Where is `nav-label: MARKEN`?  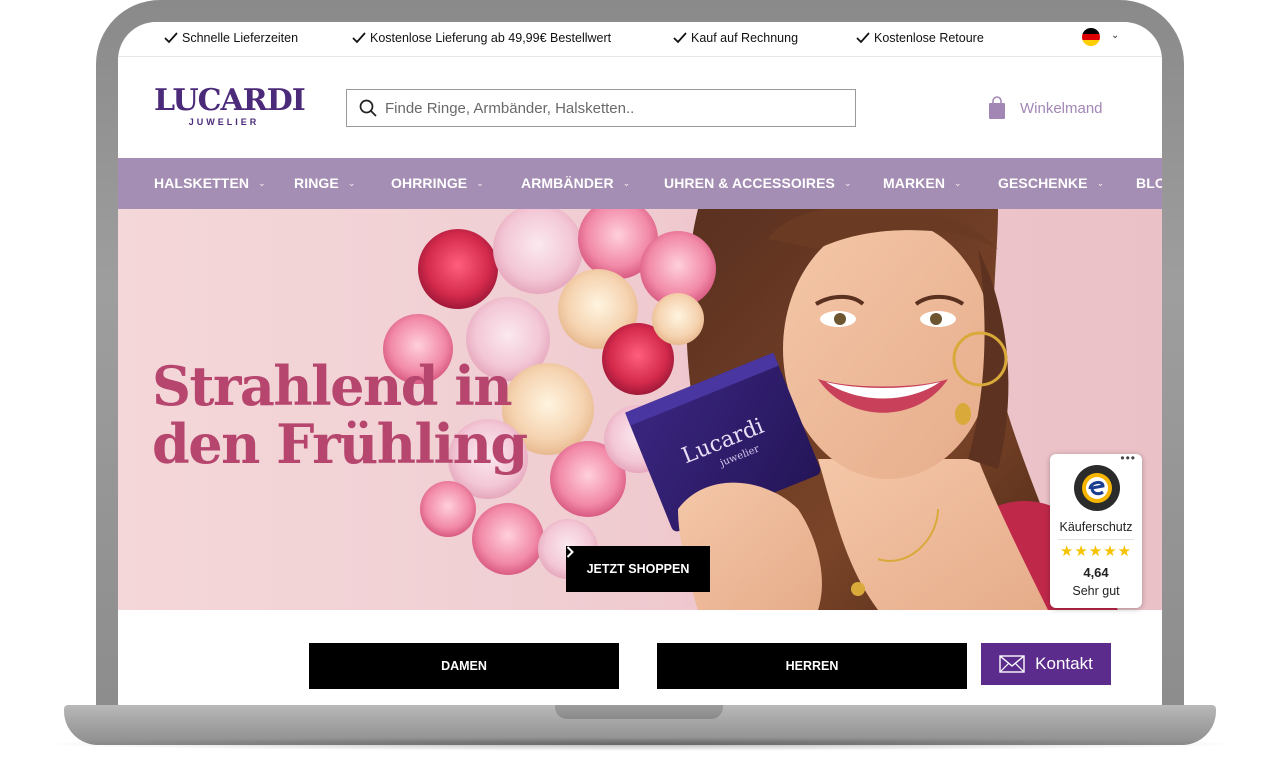
nav-label: MARKEN is located at coordinates (914, 183).